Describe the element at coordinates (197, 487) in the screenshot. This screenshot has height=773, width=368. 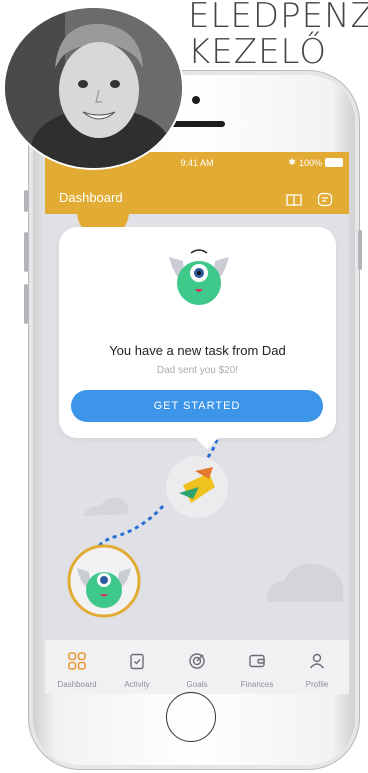
I see `task-node-icon` at that location.